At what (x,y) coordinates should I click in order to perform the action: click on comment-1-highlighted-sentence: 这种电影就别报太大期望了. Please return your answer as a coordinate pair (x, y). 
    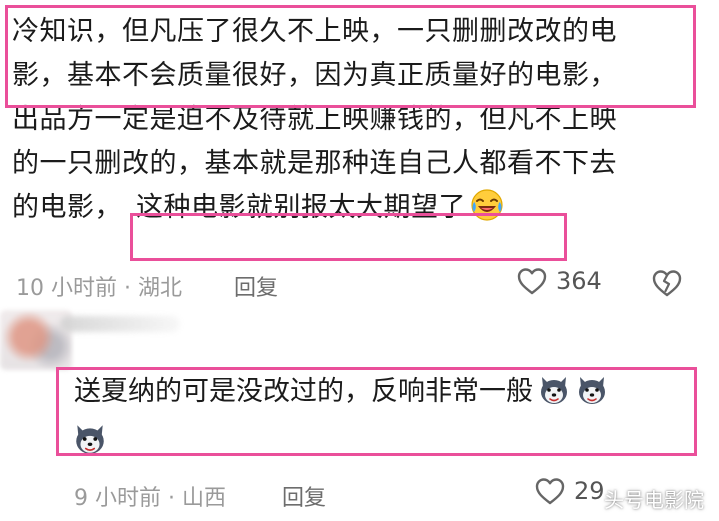
    Looking at the image, I should click on (301, 207).